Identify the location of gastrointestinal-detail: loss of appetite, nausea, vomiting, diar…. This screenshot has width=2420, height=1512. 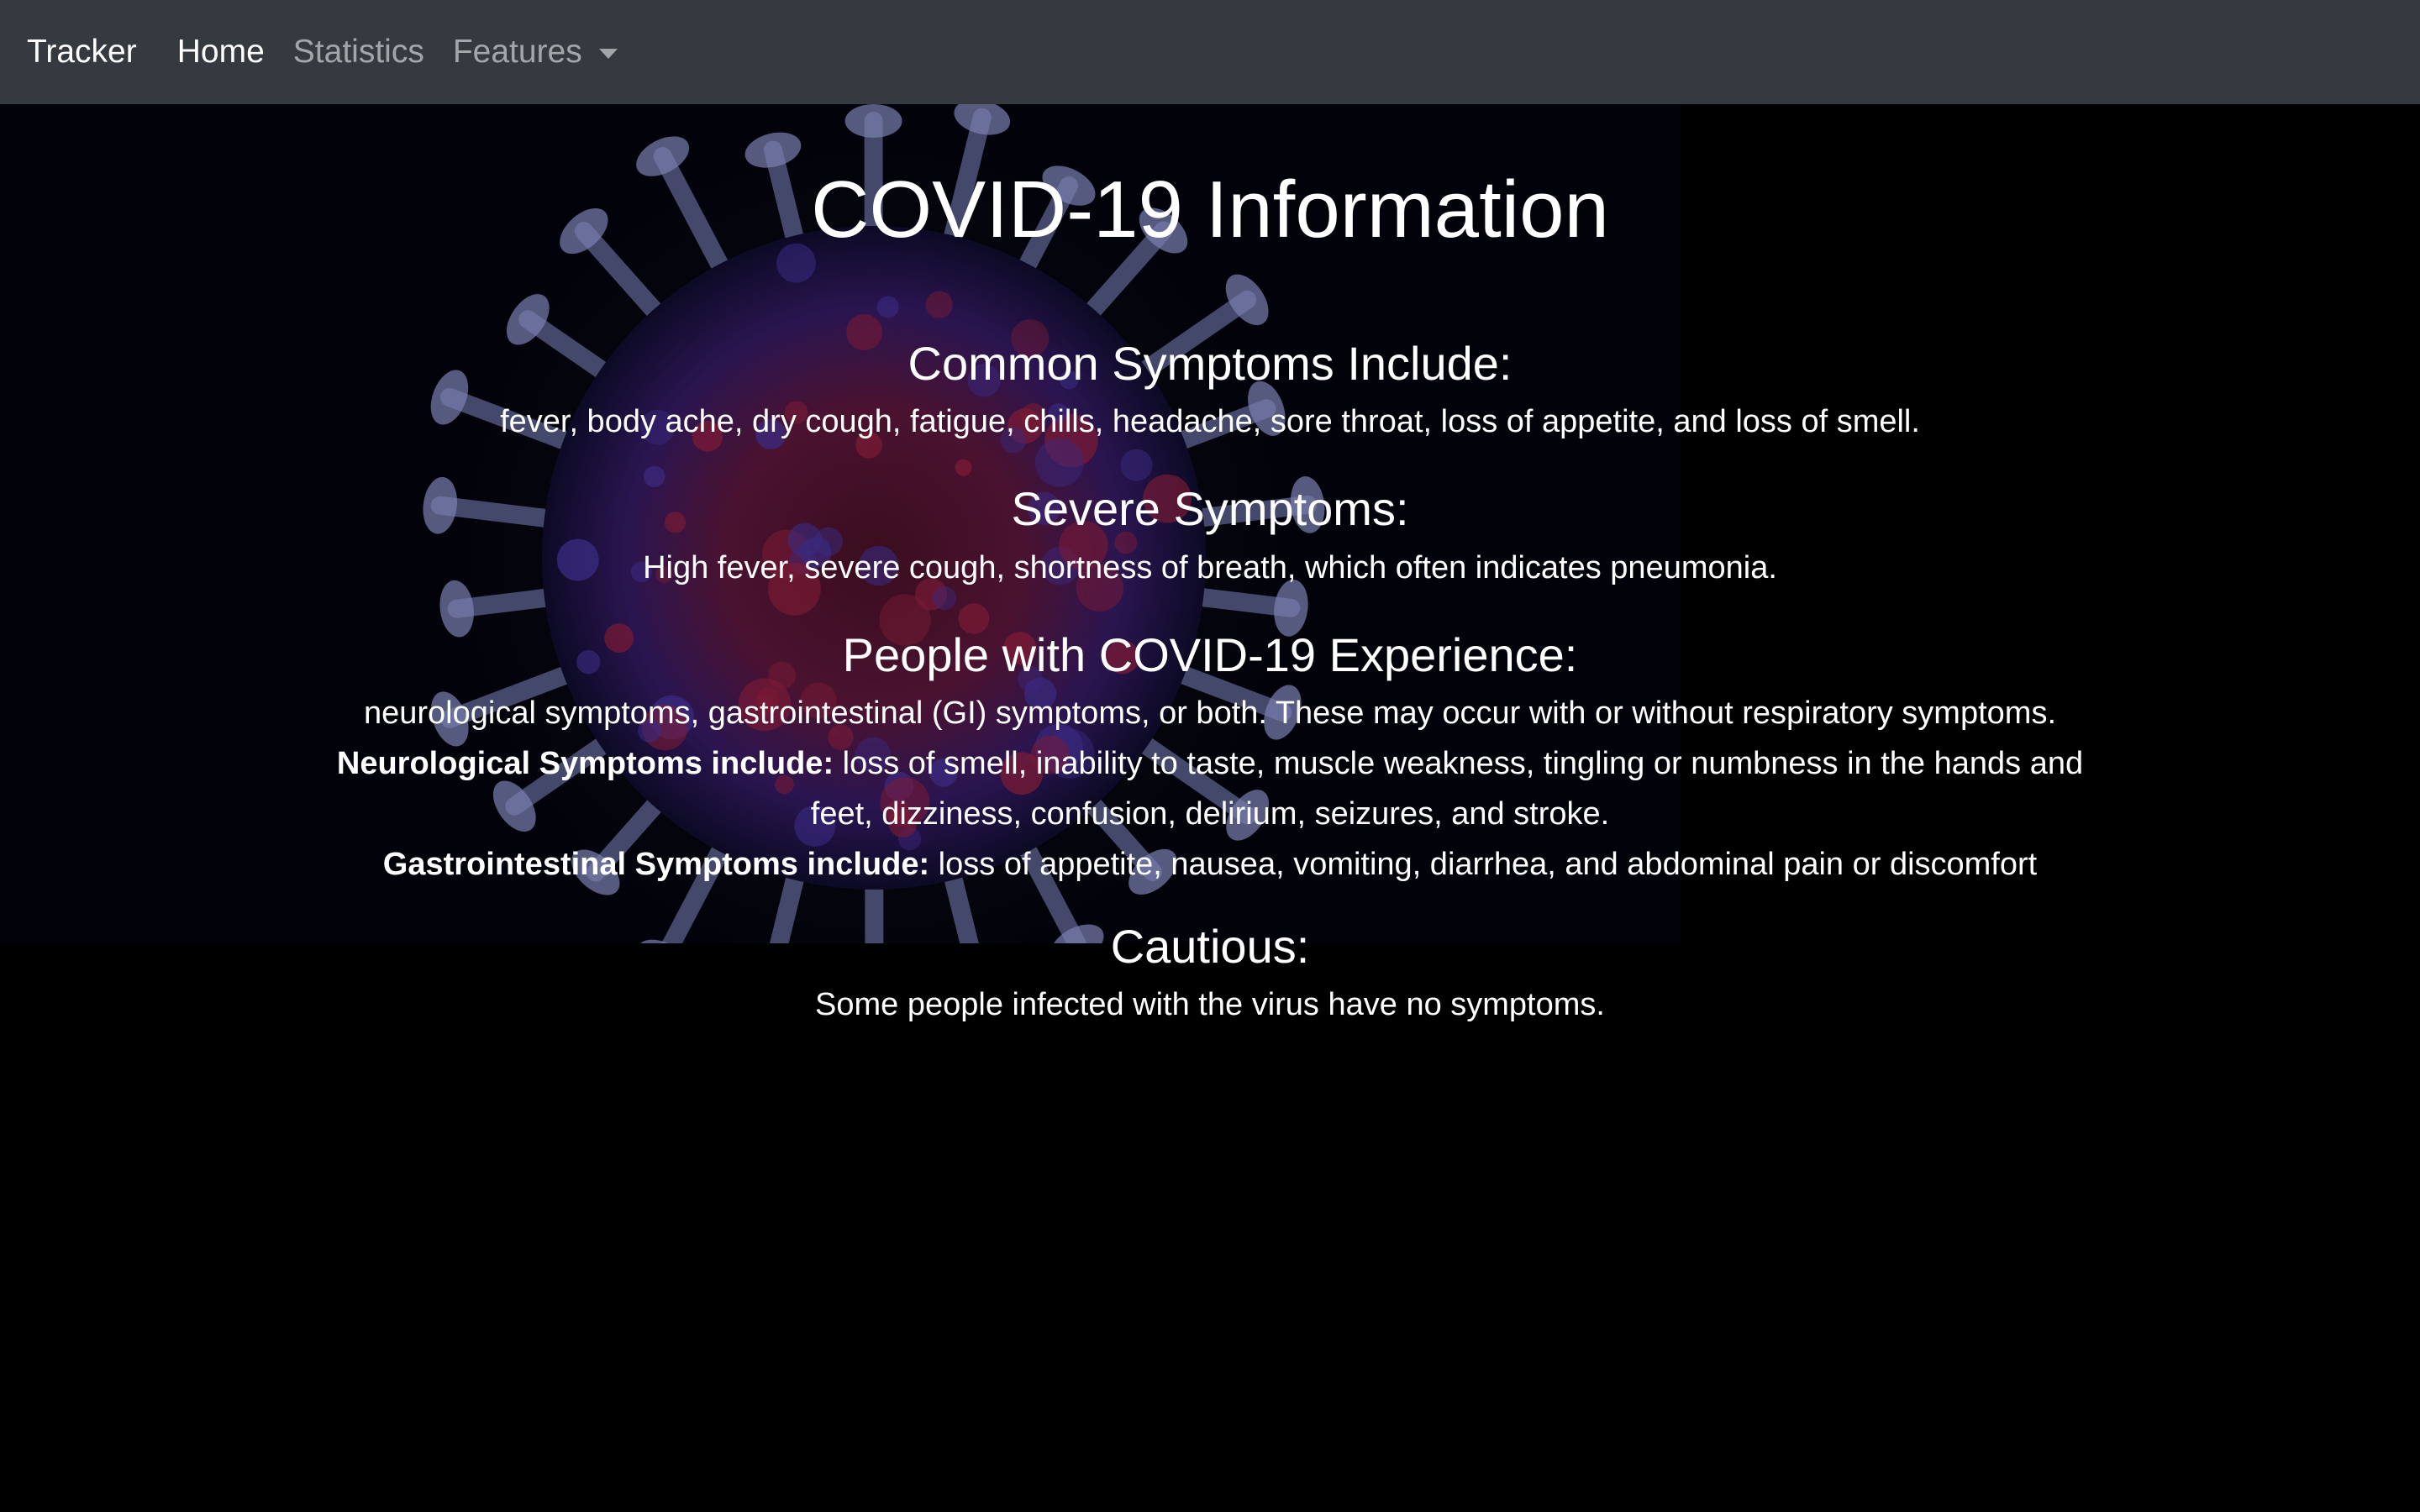
(1483, 864).